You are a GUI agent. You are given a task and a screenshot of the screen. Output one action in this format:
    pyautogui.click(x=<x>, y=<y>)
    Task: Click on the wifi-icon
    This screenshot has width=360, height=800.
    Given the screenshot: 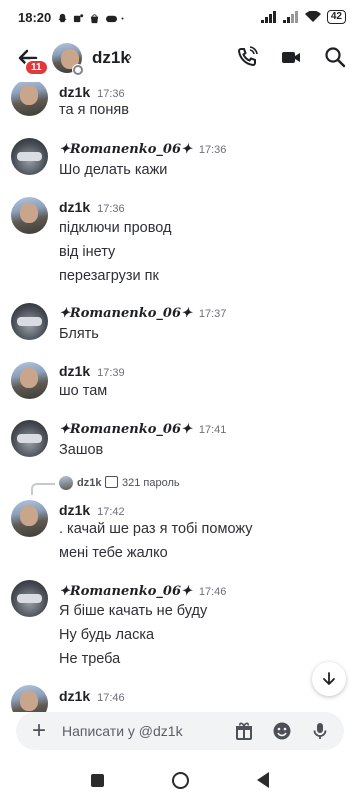 What is the action you would take?
    pyautogui.click(x=312, y=16)
    